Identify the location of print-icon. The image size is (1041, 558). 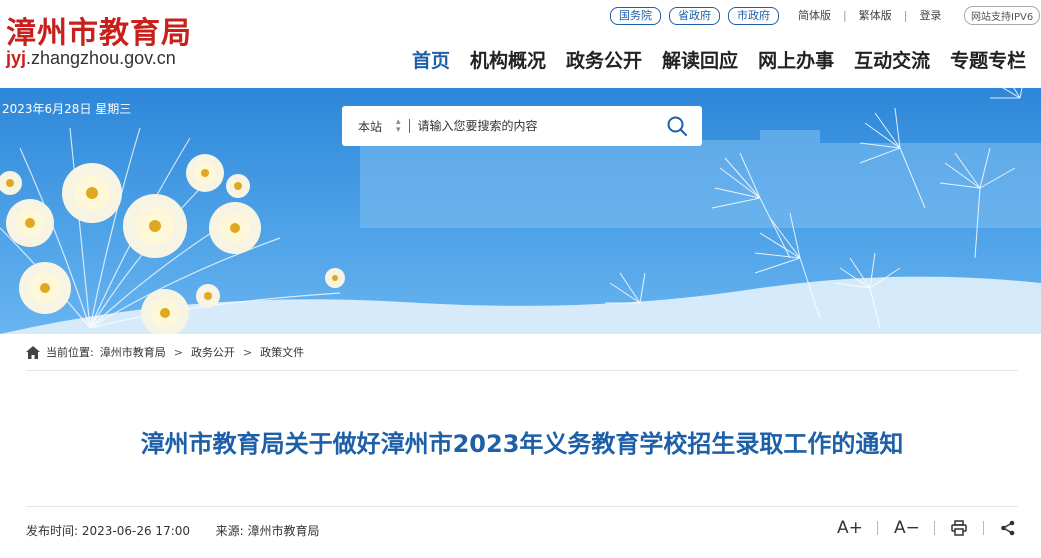
(959, 528).